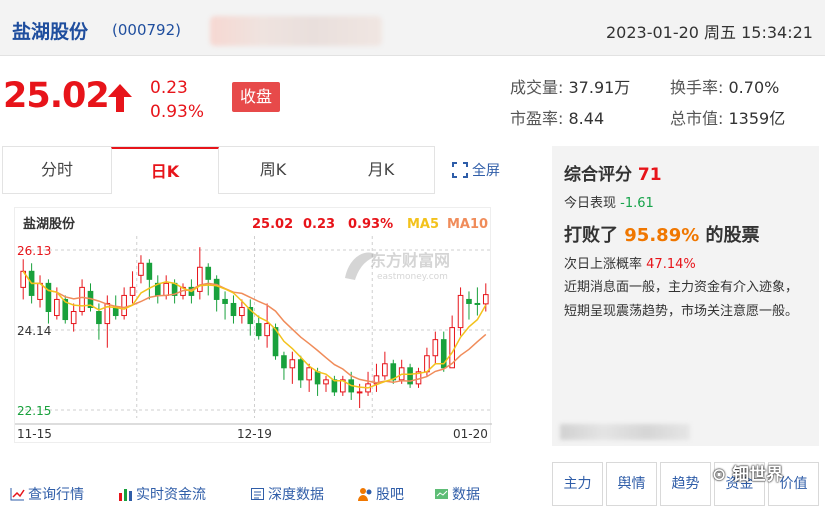 Image resolution: width=825 pixels, height=508 pixels. I want to click on stock-code: (000792), so click(146, 30).